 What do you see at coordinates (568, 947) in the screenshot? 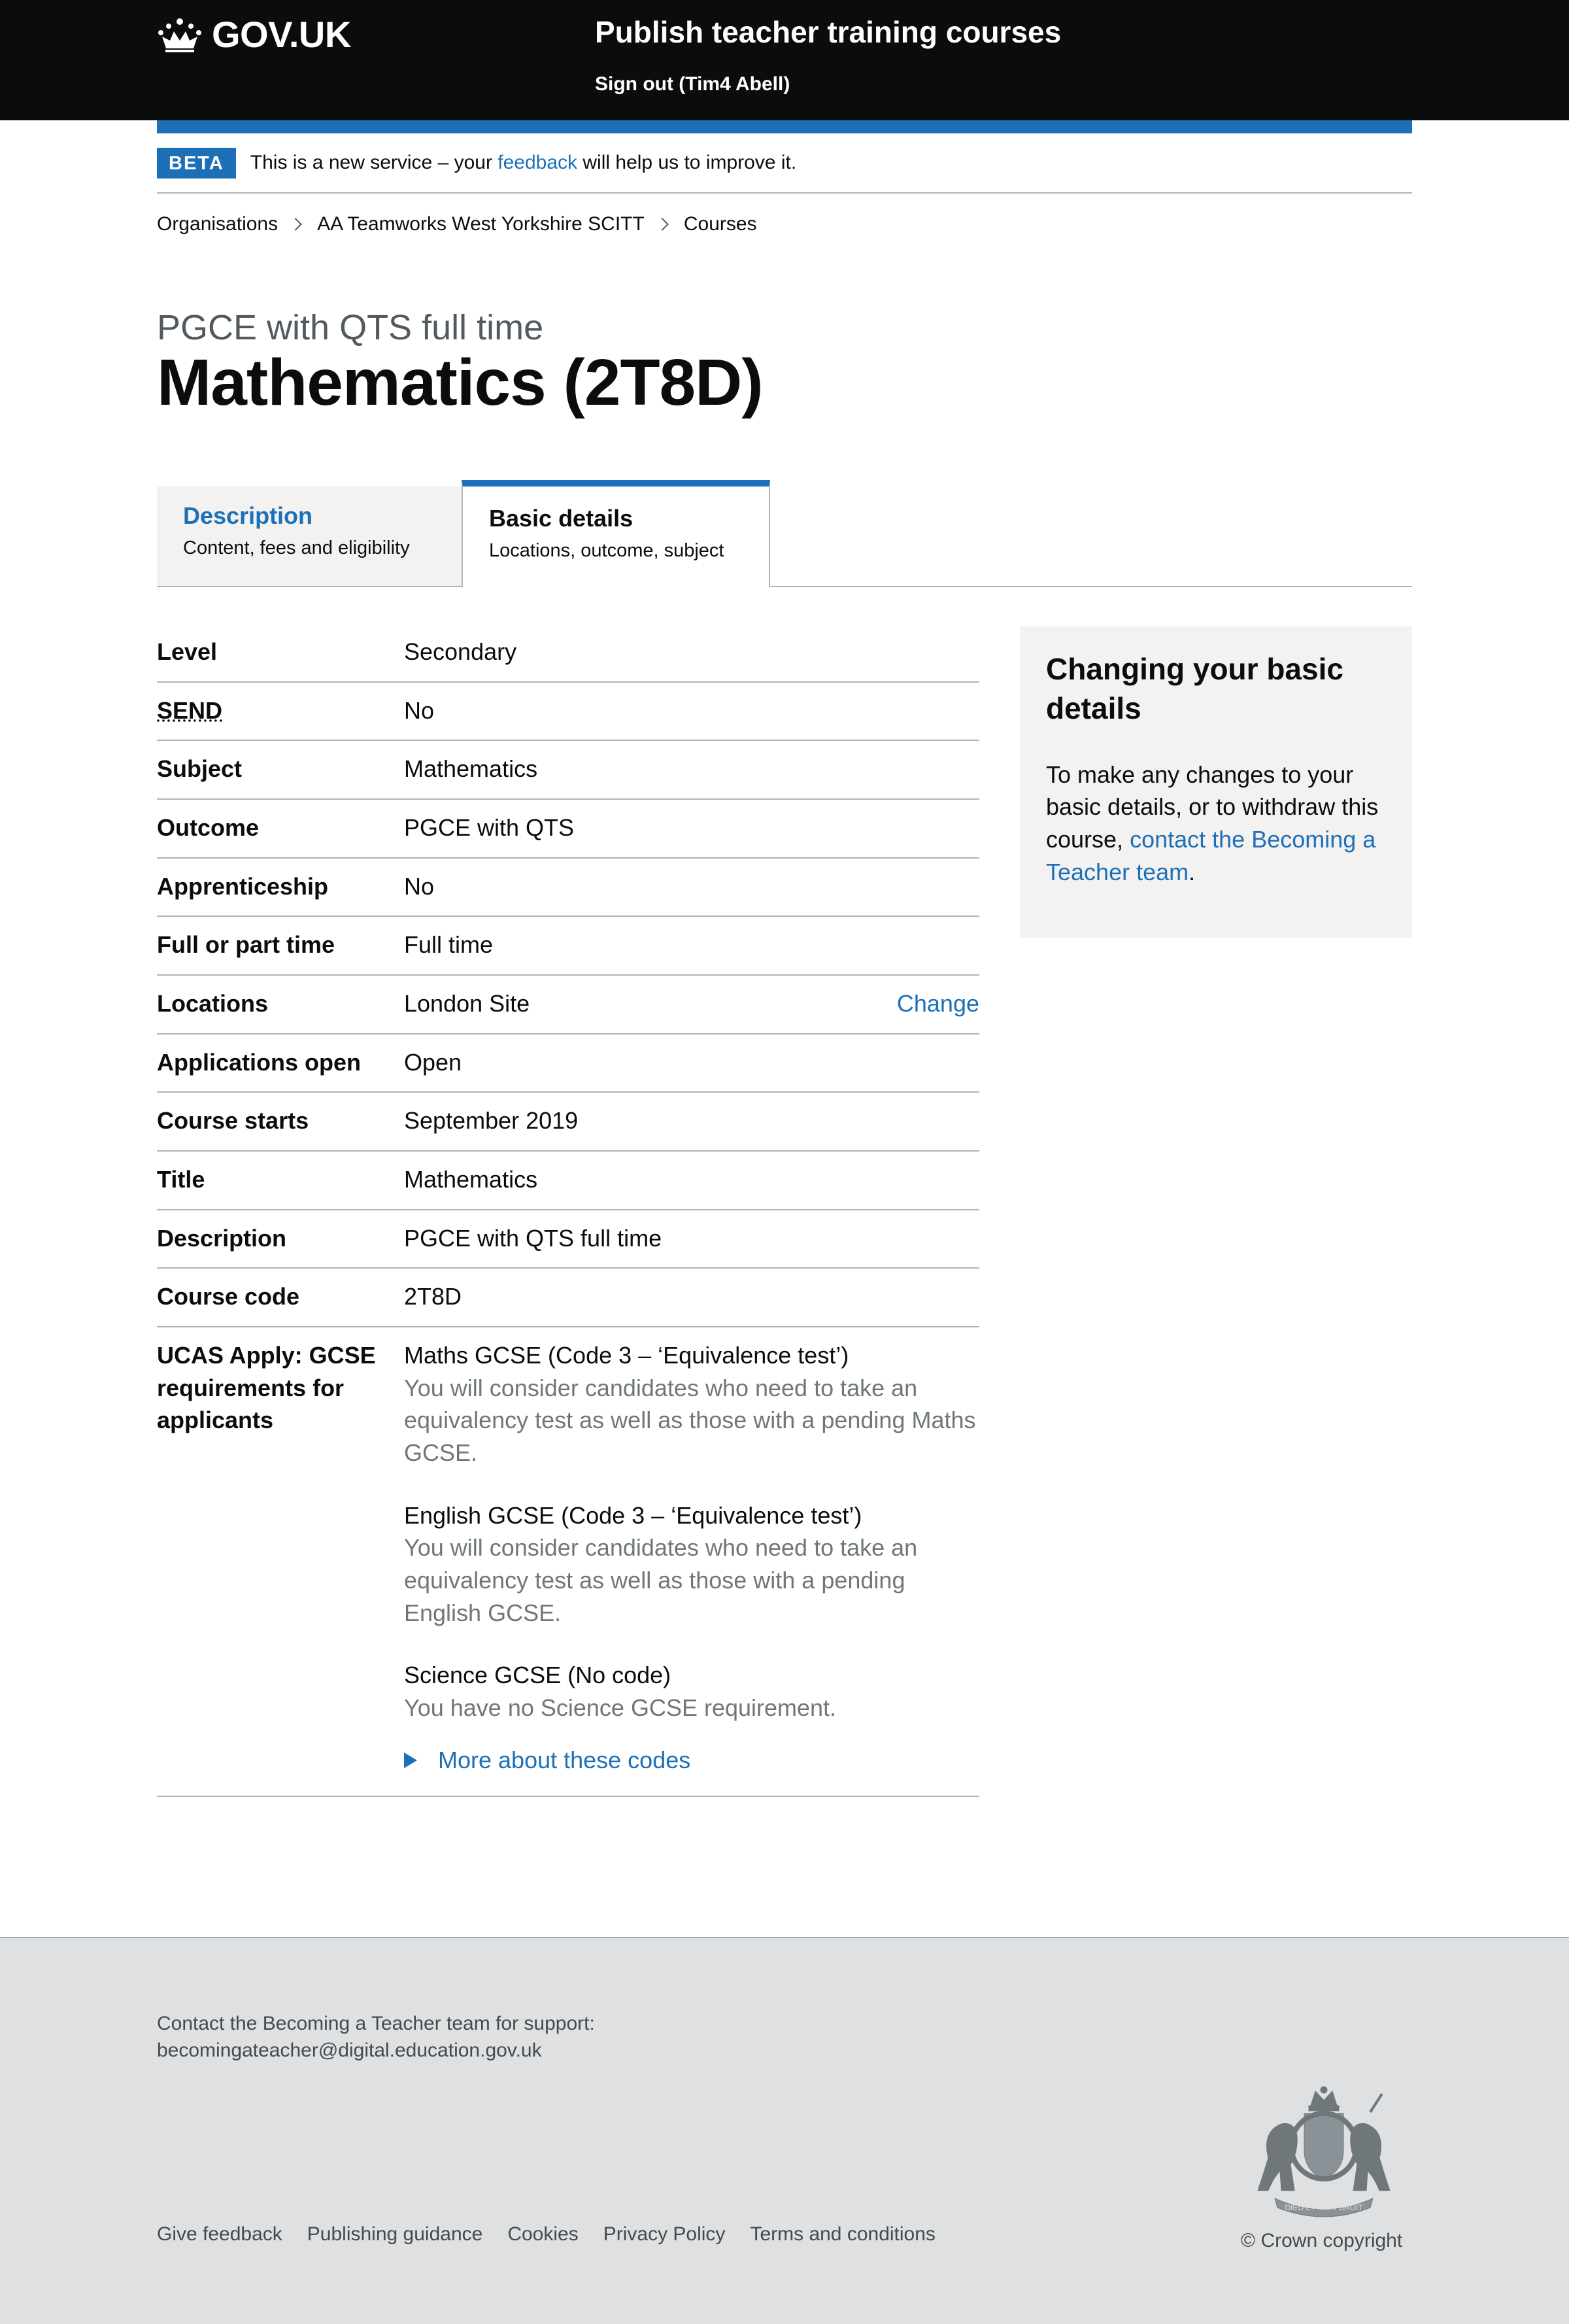
I see `summary-row-study-mode: Full or part time Full time` at bounding box center [568, 947].